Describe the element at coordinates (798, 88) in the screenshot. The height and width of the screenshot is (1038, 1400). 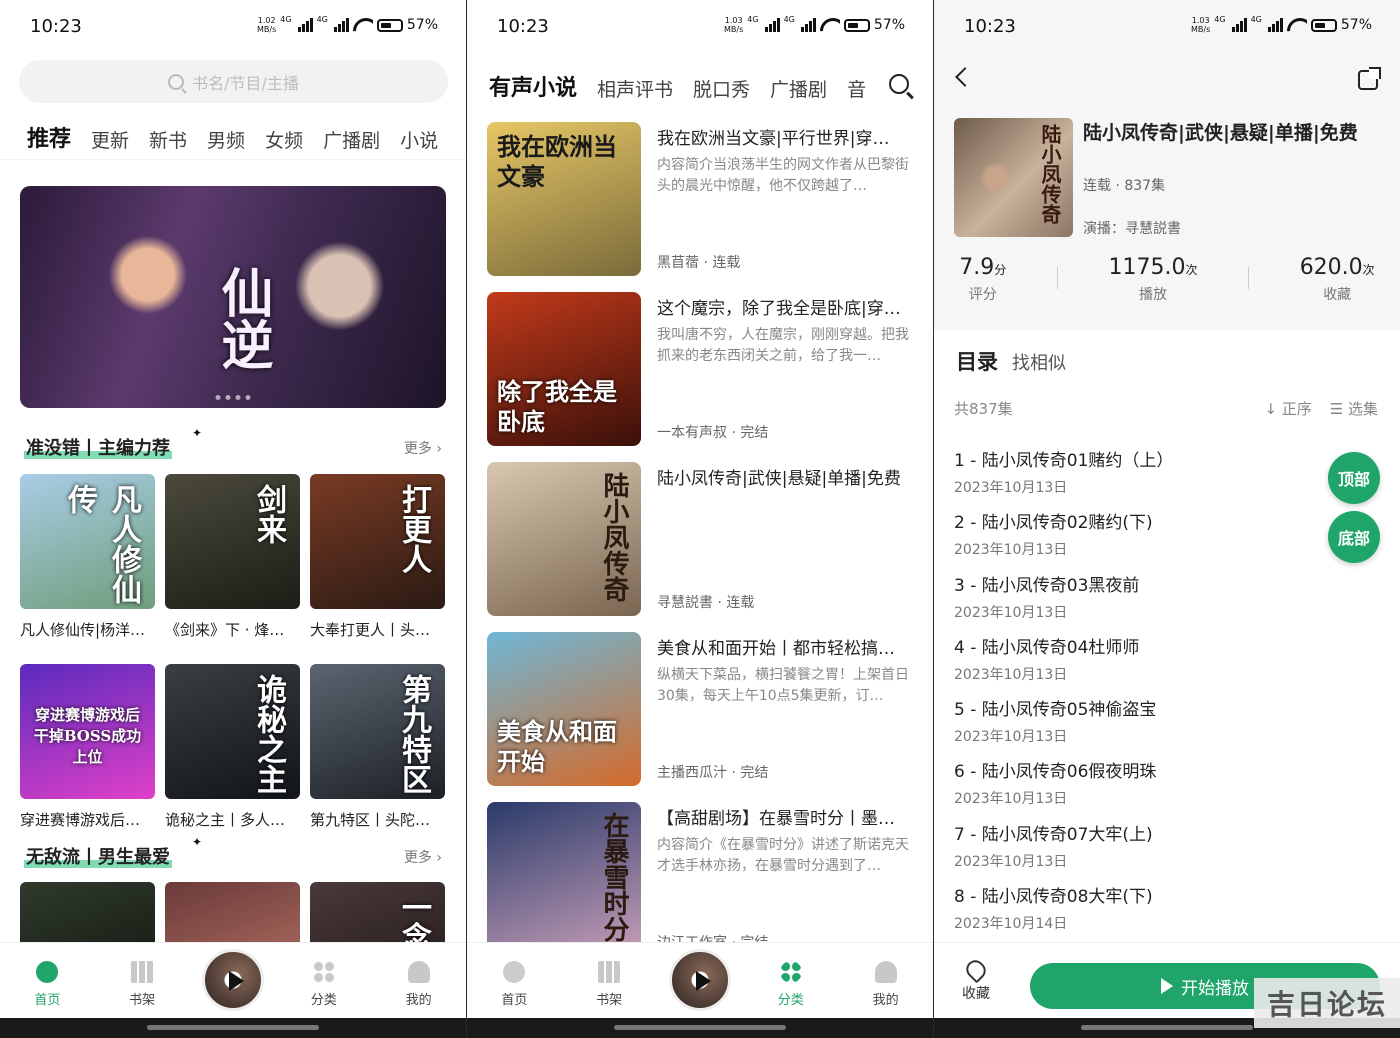
I see `tab-3: 广播剧` at that location.